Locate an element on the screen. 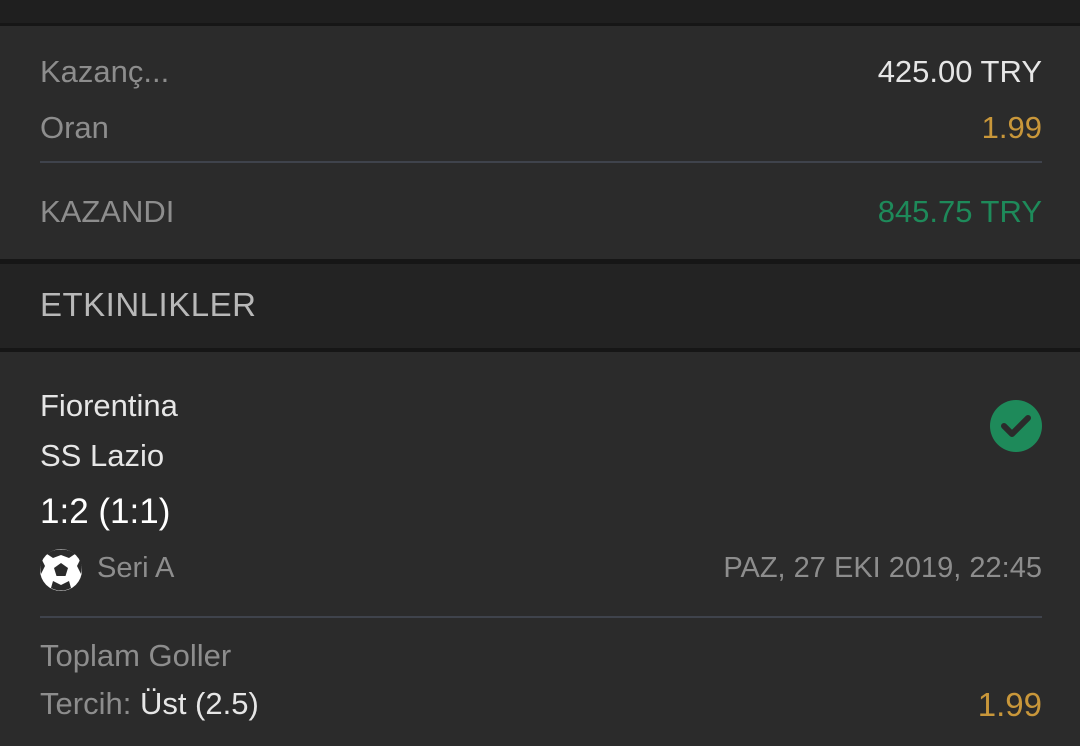  selection-label: Tercih: is located at coordinates (86, 703).